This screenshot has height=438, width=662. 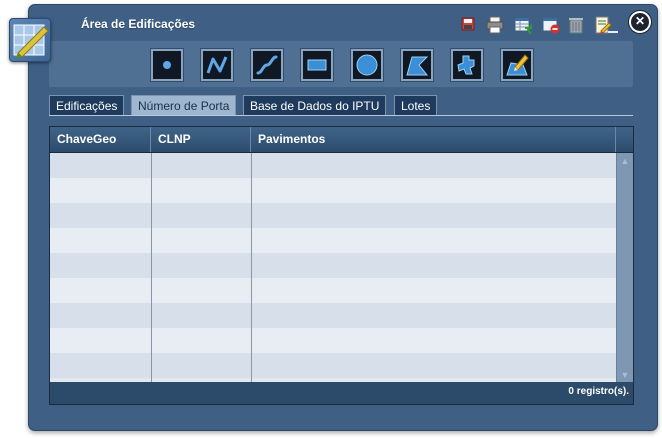 What do you see at coordinates (598, 391) in the screenshot?
I see `record-count: 0 registro(s).` at bounding box center [598, 391].